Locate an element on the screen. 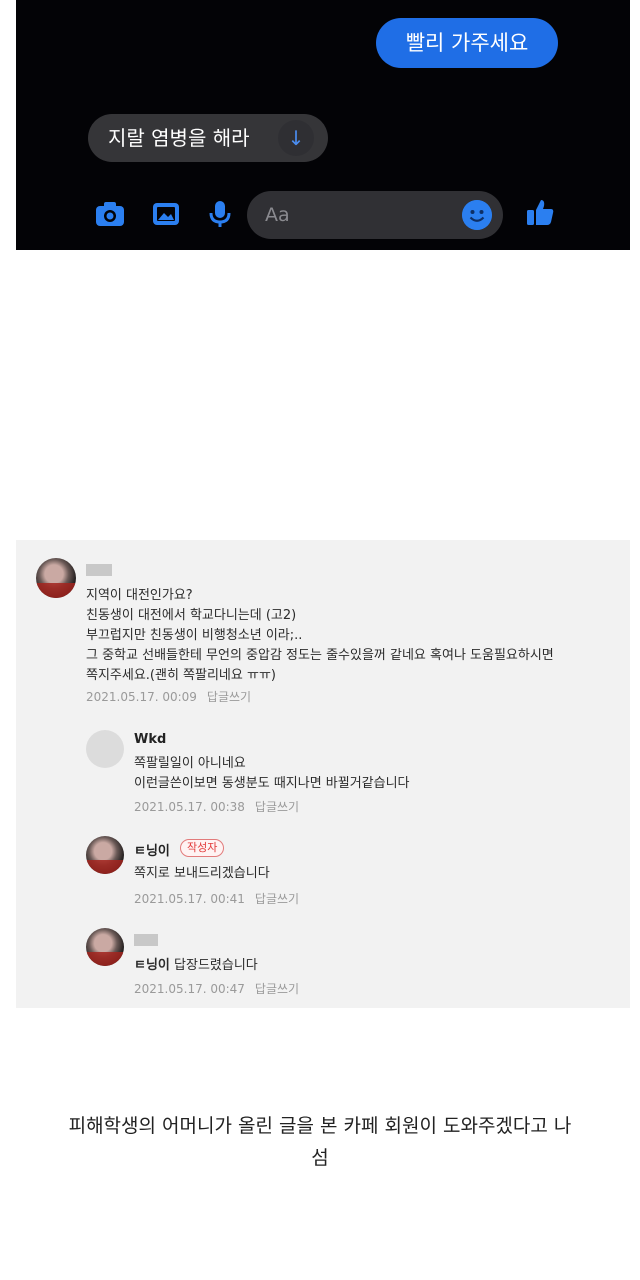  comment-meta: 2021.05.17. 00:09 답글쓰기 is located at coordinates (168, 696).